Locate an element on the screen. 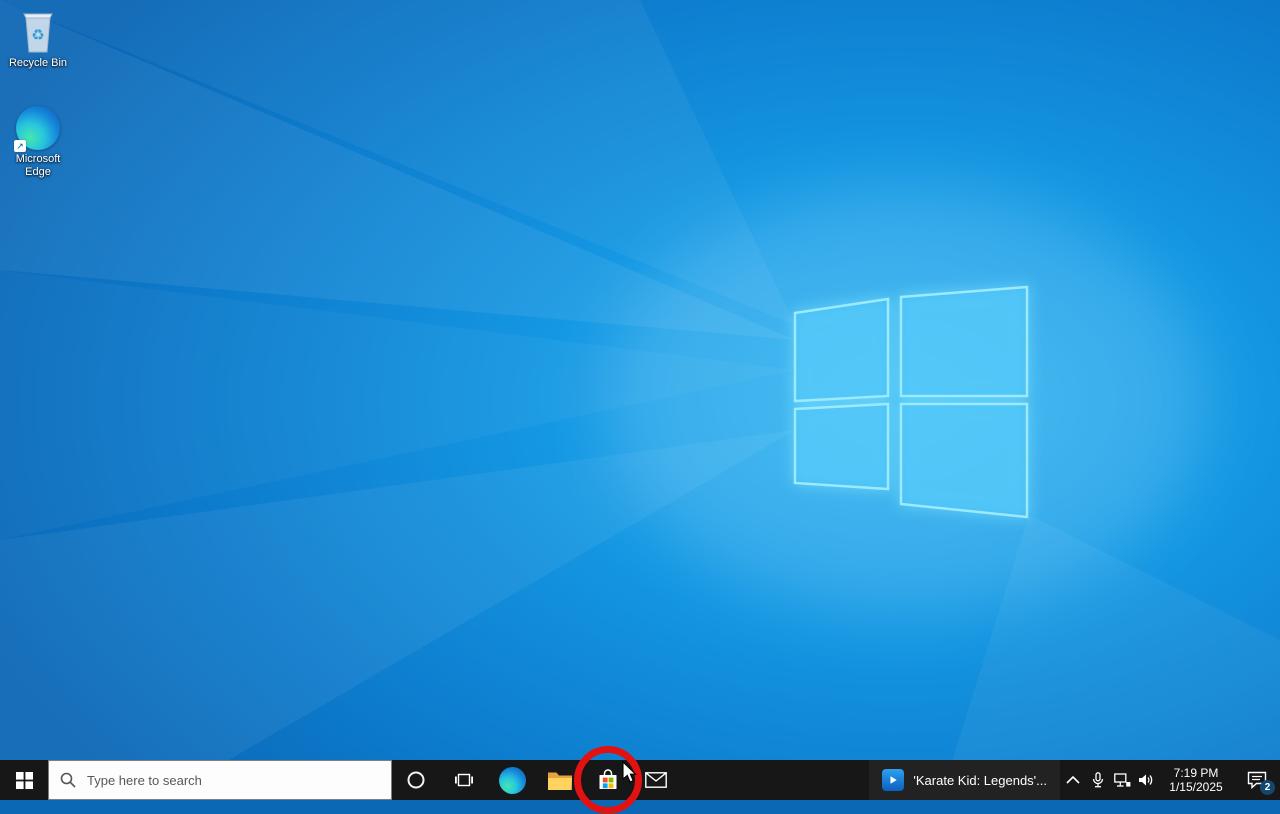 This screenshot has width=1280, height=814. mail-icon is located at coordinates (656, 780).